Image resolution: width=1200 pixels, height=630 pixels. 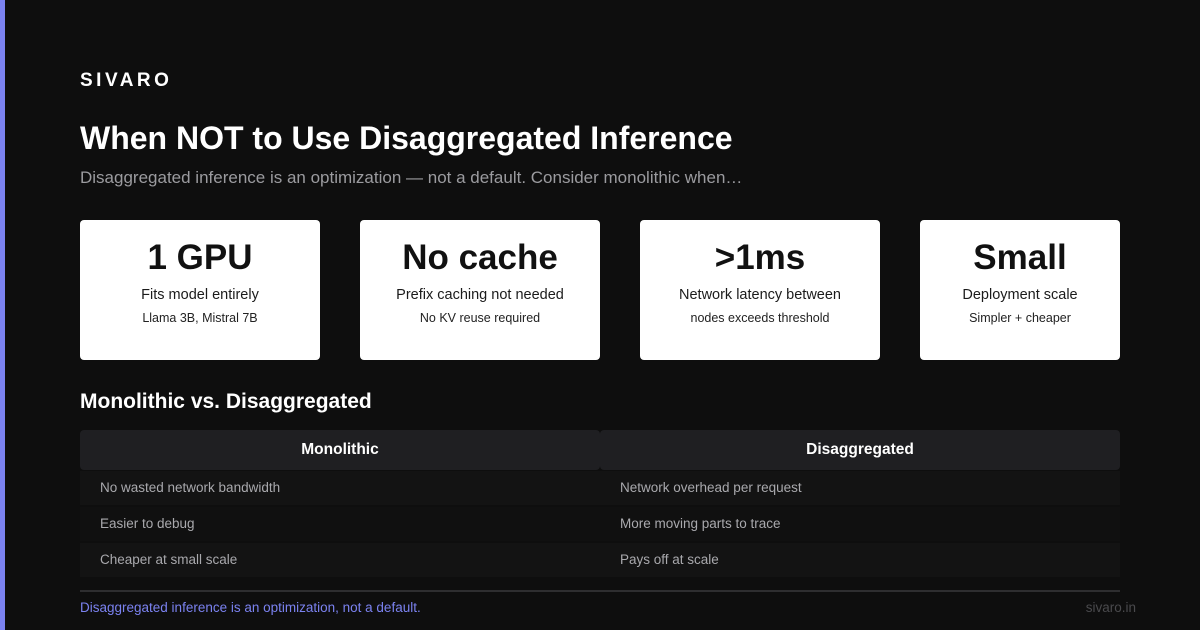 I want to click on table-cell: No wasted network bandwidth, so click(x=340, y=488).